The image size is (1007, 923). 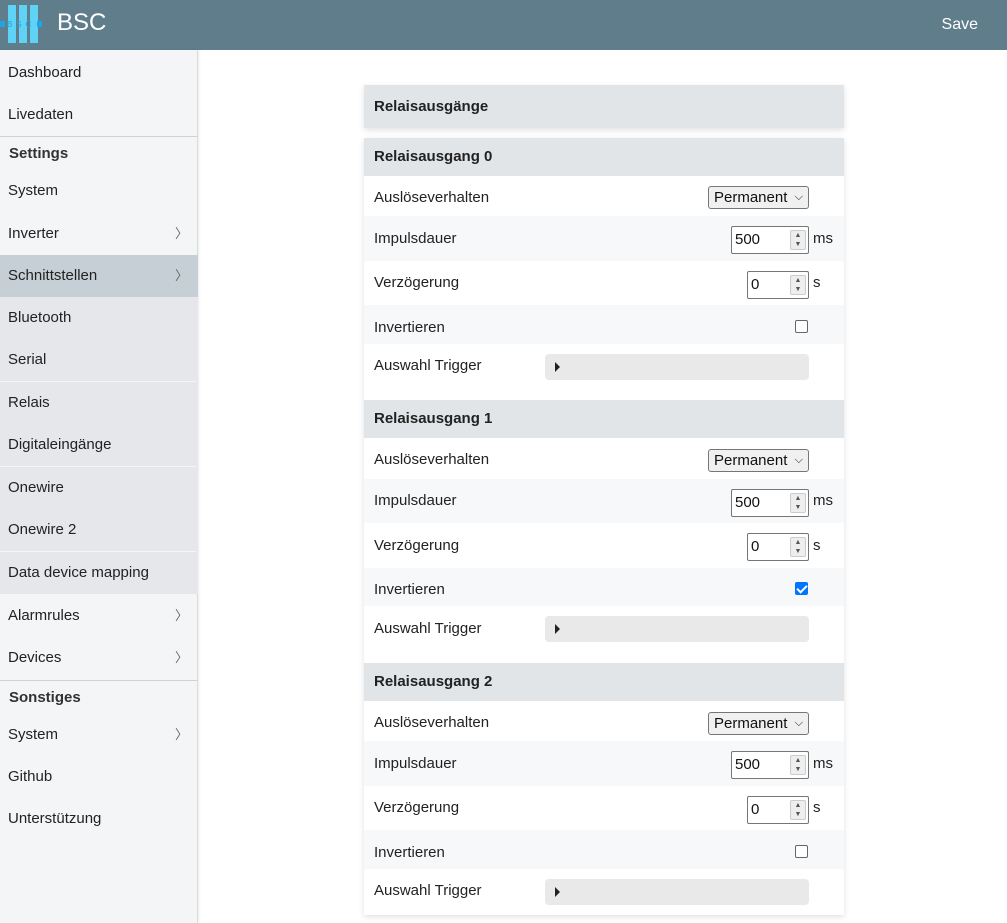 I want to click on chevron-down-icon: ⌵, so click(x=798, y=197).